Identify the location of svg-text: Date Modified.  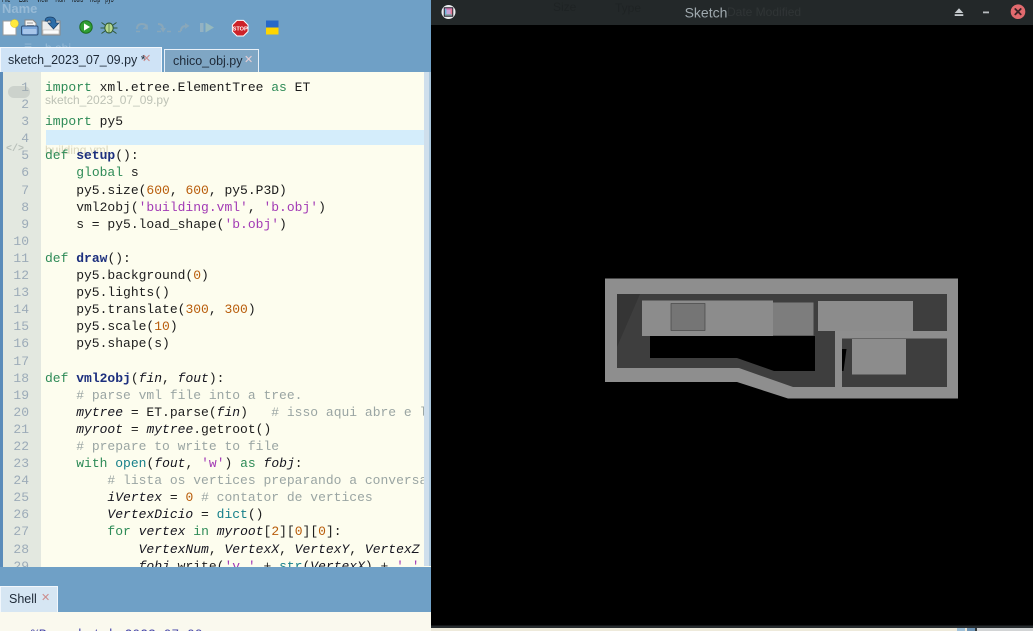
(764, 12).